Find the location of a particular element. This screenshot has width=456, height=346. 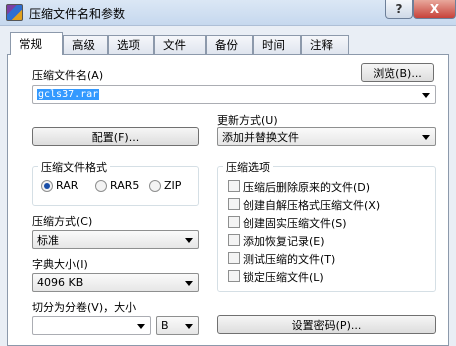

radio-zip is located at coordinates (155, 186).